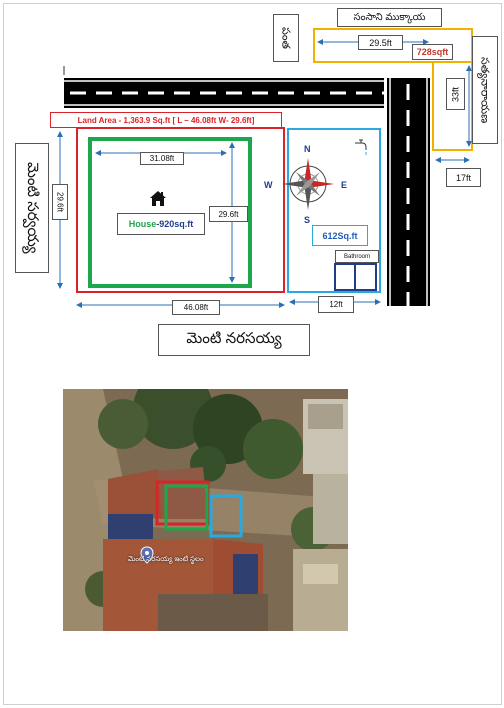  I want to click on compass-west: W, so click(268, 185).